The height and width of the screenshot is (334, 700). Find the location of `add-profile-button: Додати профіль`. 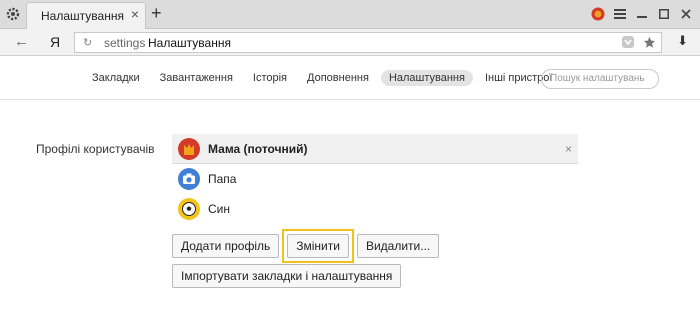

add-profile-button: Додати профіль is located at coordinates (226, 246).